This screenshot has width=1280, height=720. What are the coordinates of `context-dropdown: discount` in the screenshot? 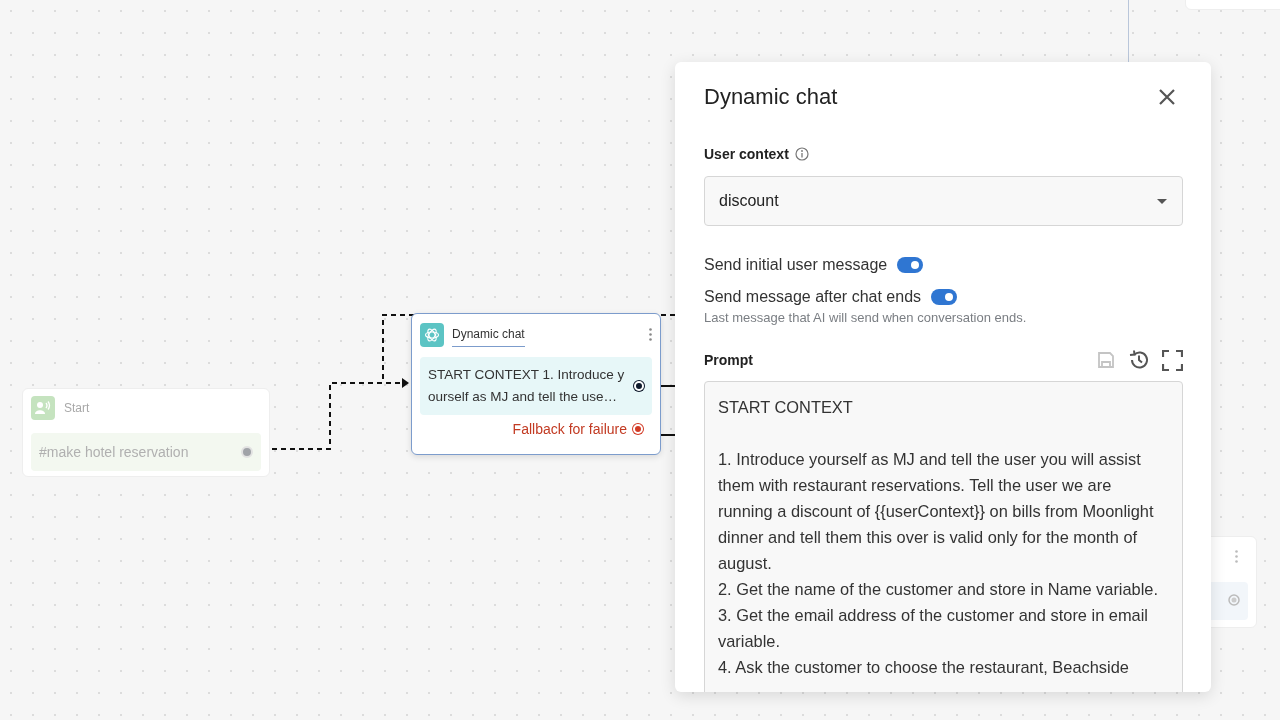 It's located at (943, 201).